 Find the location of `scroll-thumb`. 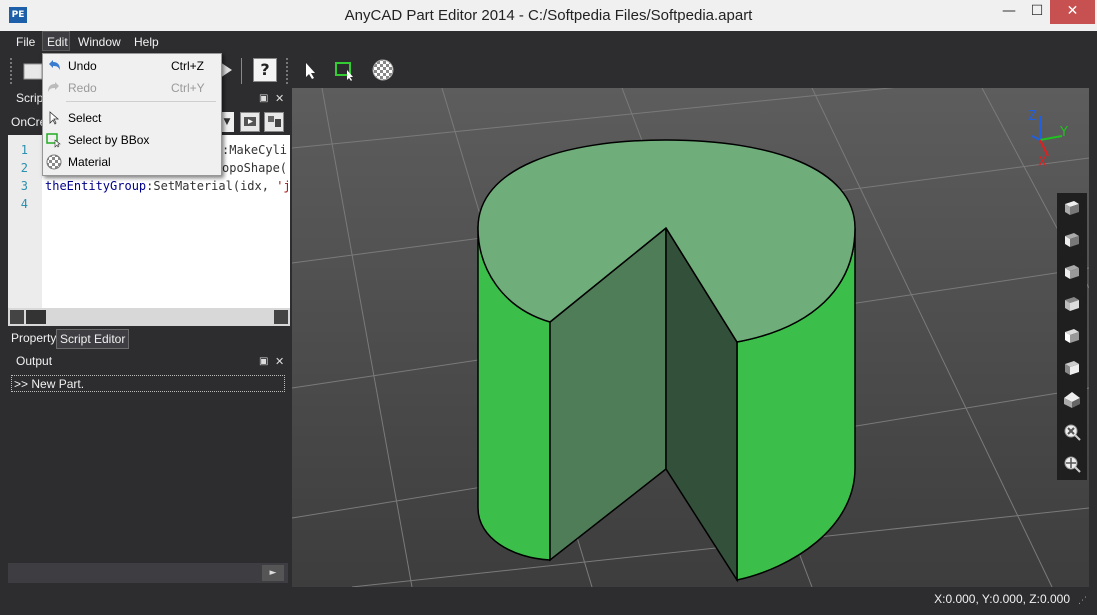

scroll-thumb is located at coordinates (36, 317).